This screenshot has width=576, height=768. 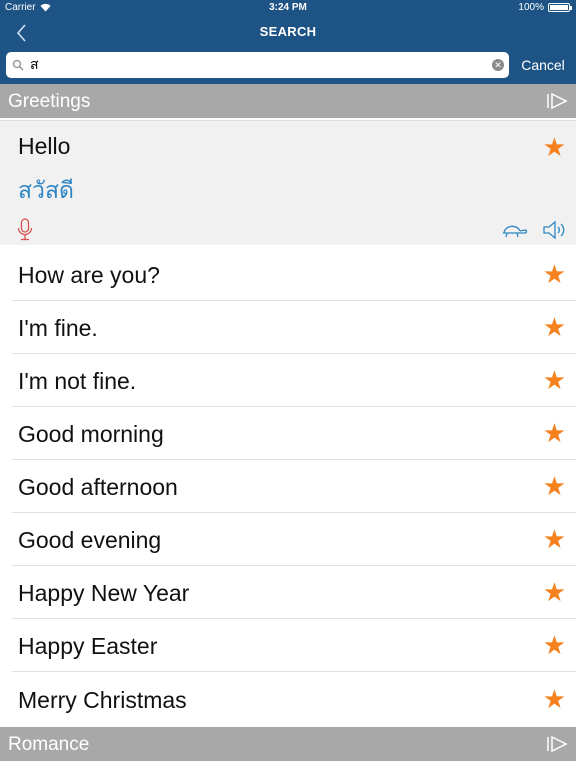 What do you see at coordinates (288, 744) in the screenshot?
I see `section-header-romance: Romance` at bounding box center [288, 744].